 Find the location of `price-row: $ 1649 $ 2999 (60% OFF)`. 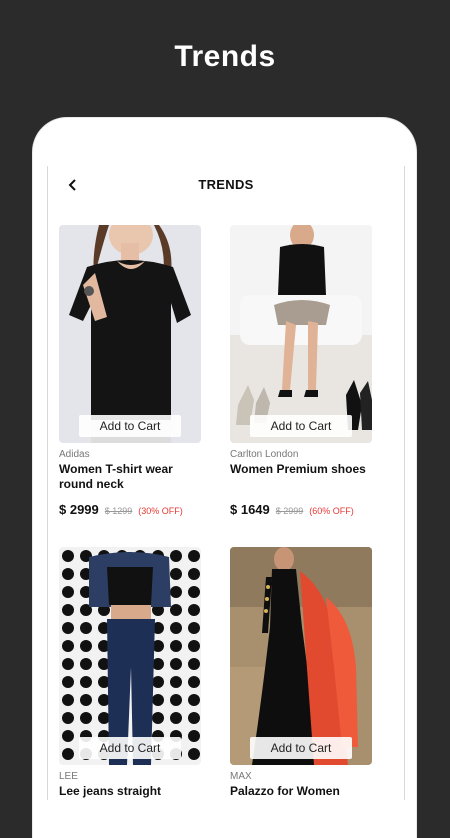

price-row: $ 1649 $ 2999 (60% OFF) is located at coordinates (301, 509).